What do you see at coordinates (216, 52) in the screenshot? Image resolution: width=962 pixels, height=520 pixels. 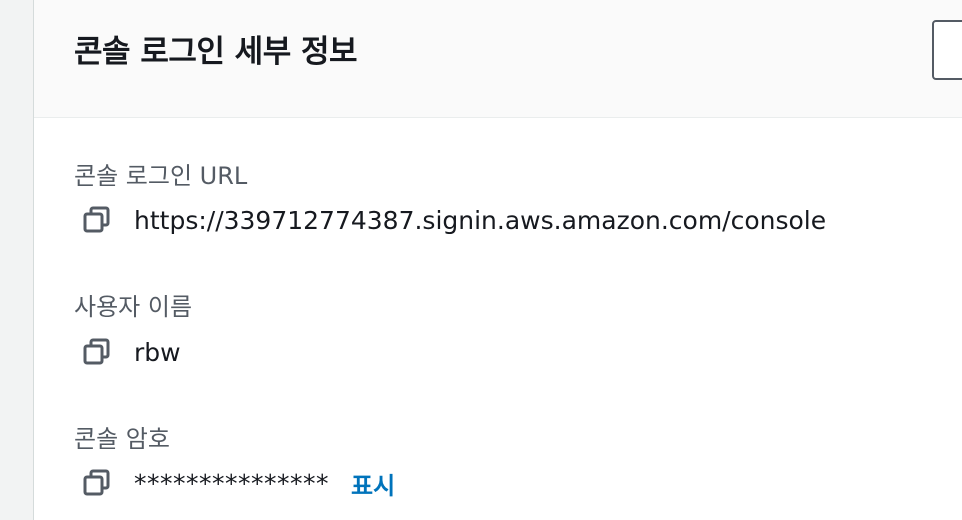 I see `panel-title: 콘솔 로그인 세부 정보` at bounding box center [216, 52].